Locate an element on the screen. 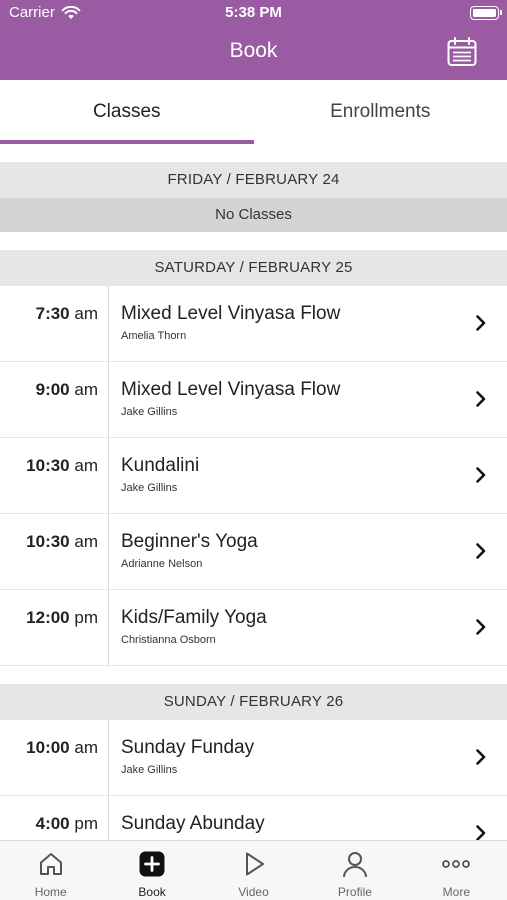 The height and width of the screenshot is (900, 507). bottom-tab-bar: Home Book Video Profile More is located at coordinates (253, 870).